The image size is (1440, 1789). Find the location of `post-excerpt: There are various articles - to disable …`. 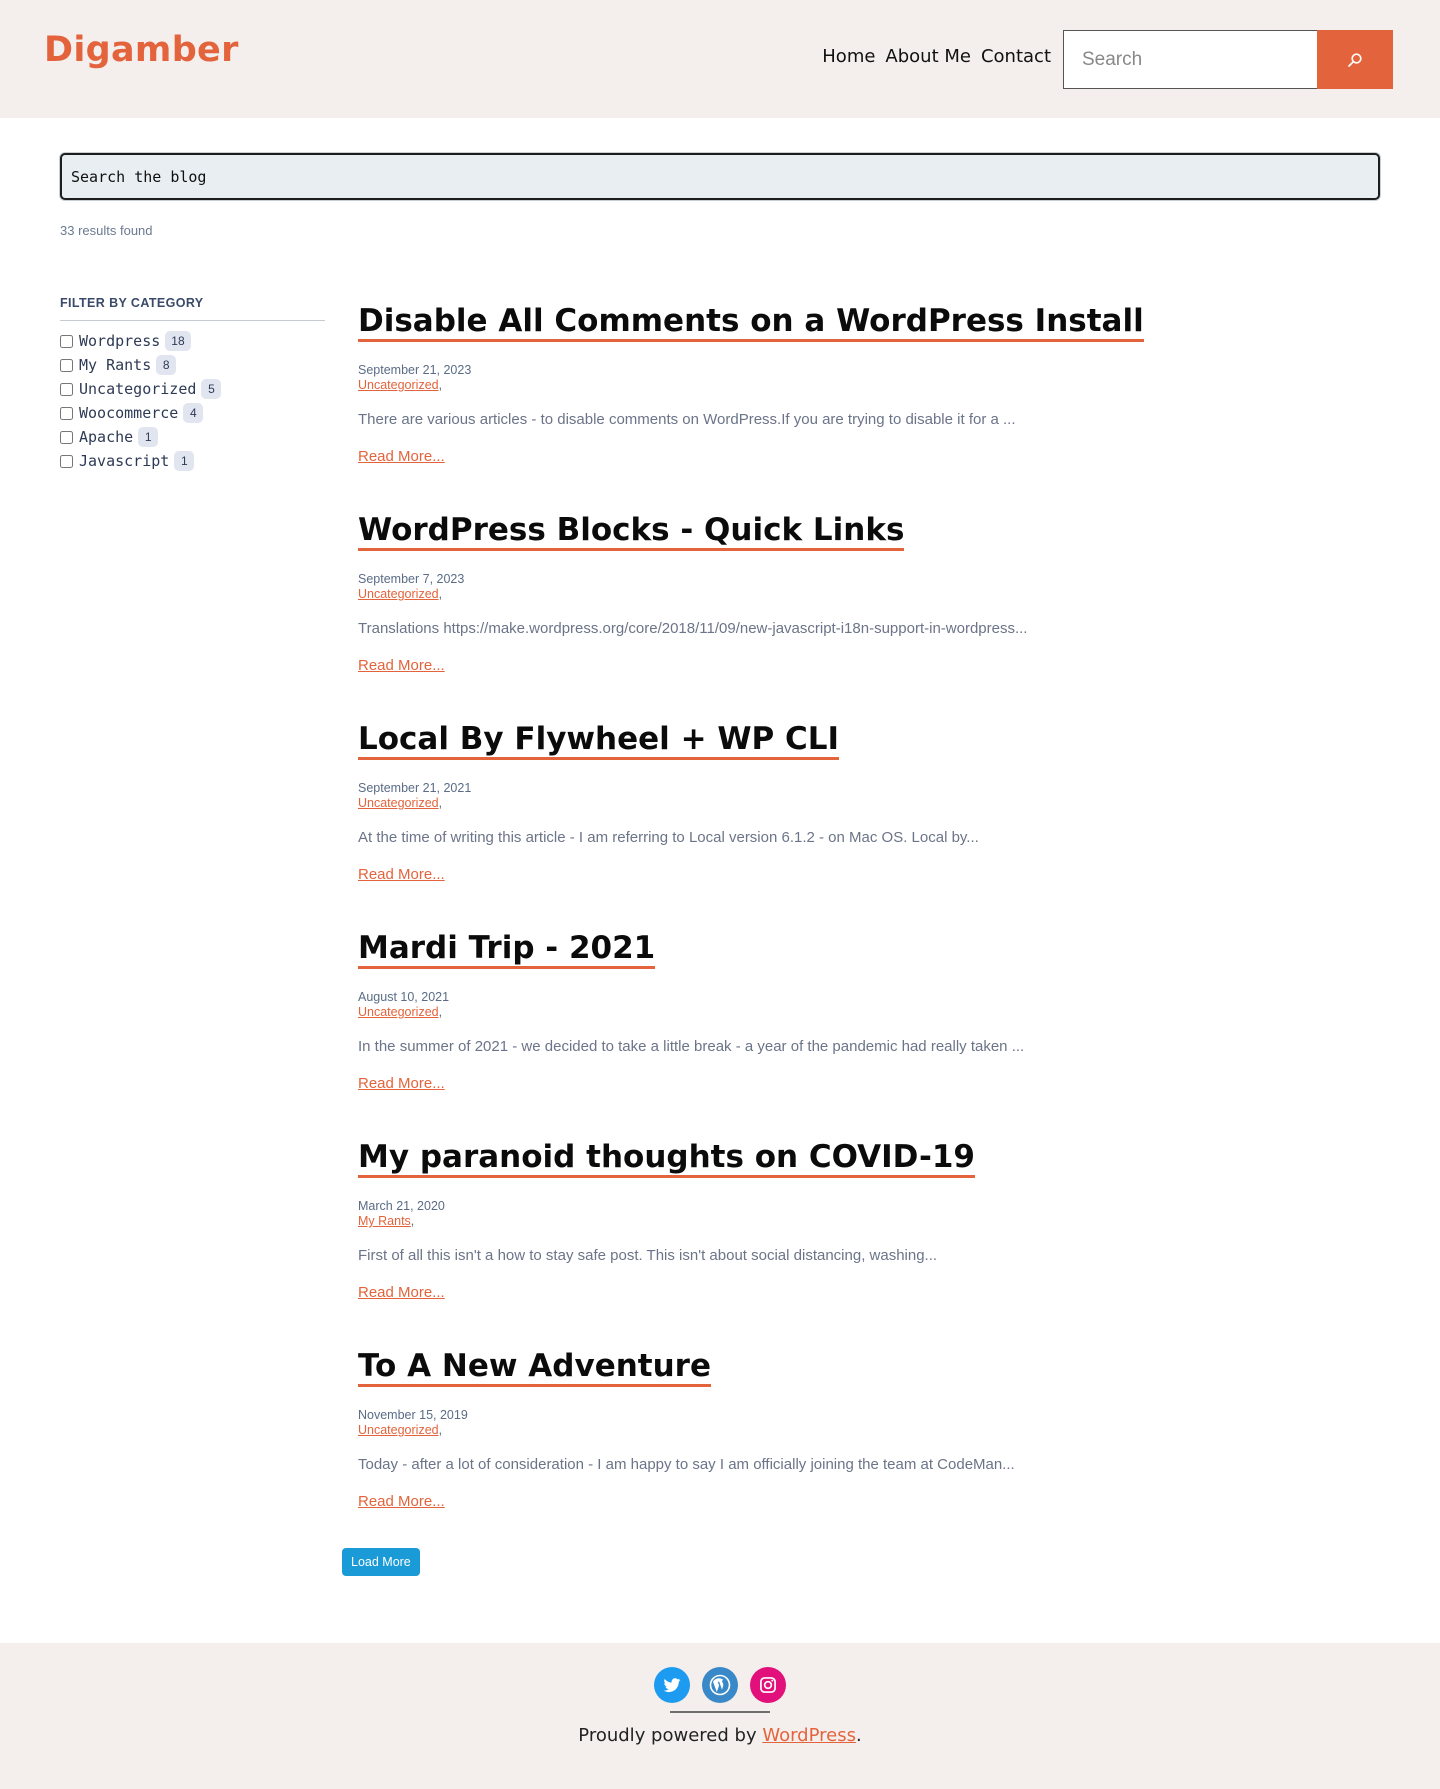

post-excerpt: There are various articles - to disable … is located at coordinates (687, 419).